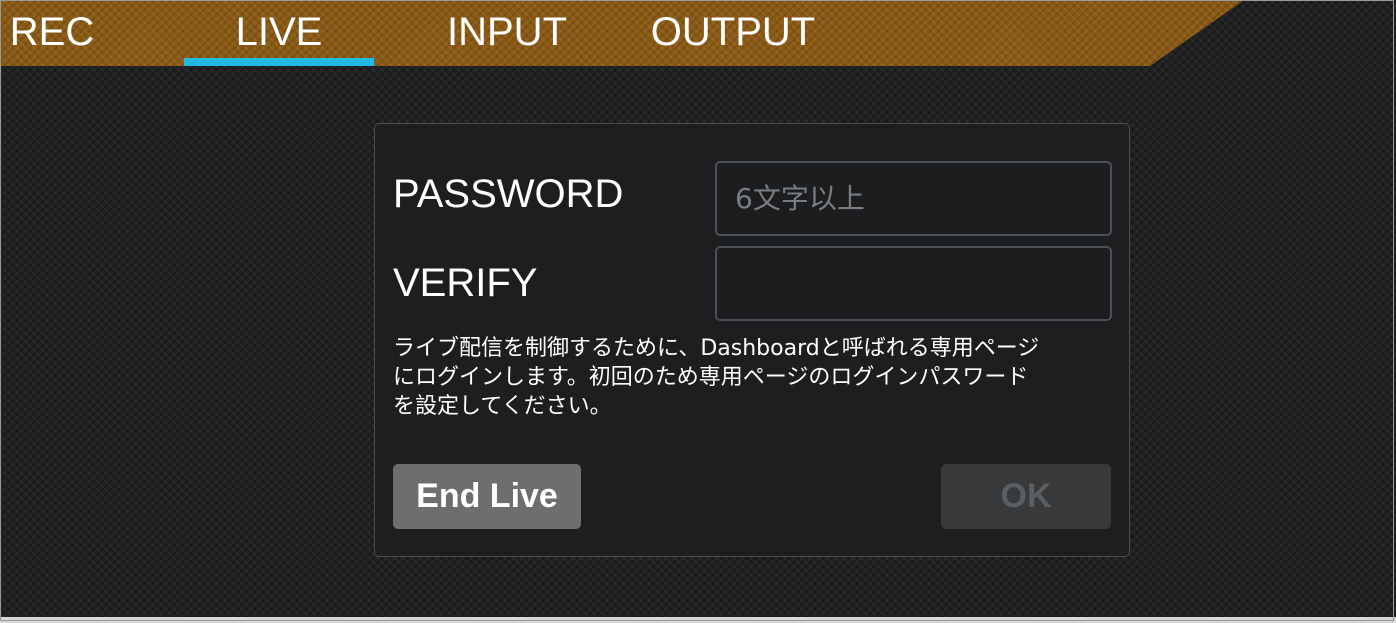  I want to click on ok-button: OK, so click(1026, 496).